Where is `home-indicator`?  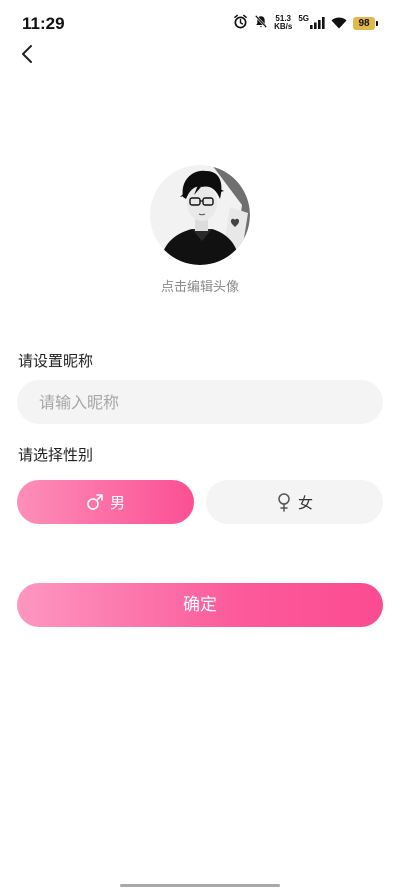 home-indicator is located at coordinates (200, 885).